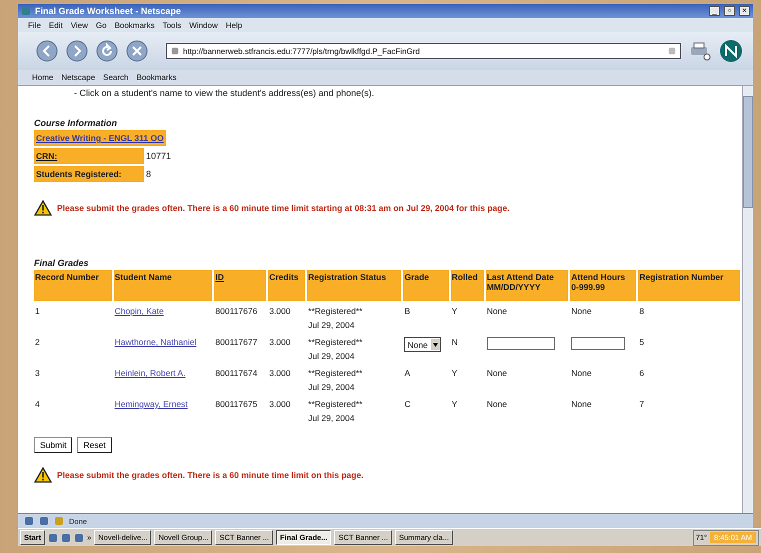  I want to click on registration-number: 6, so click(642, 373).